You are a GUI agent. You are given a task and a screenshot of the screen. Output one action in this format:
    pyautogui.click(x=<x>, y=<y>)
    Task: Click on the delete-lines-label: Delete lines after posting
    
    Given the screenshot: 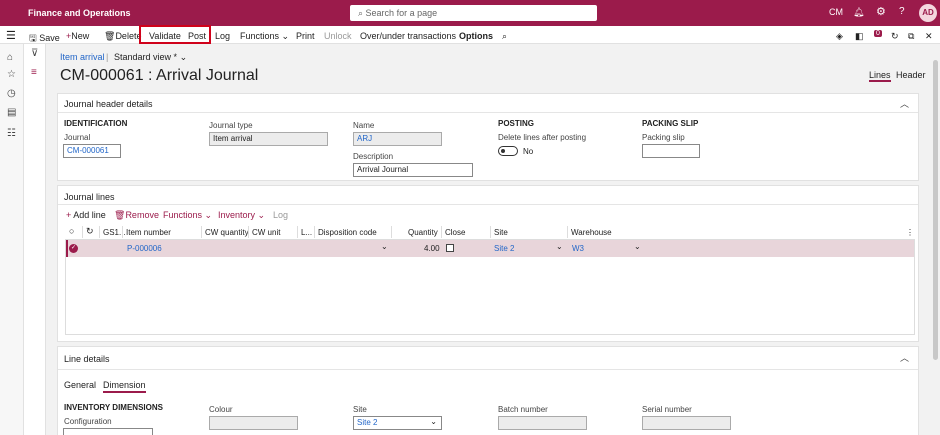 What is the action you would take?
    pyautogui.click(x=542, y=137)
    